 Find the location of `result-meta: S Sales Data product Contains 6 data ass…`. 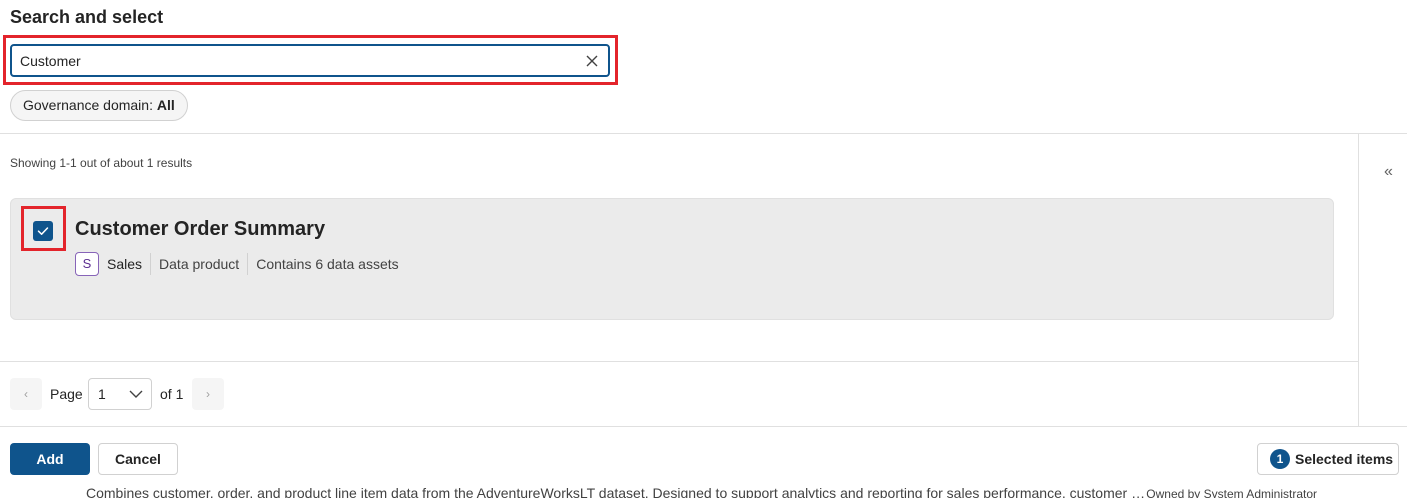

result-meta: S Sales Data product Contains 6 data ass… is located at coordinates (237, 264).